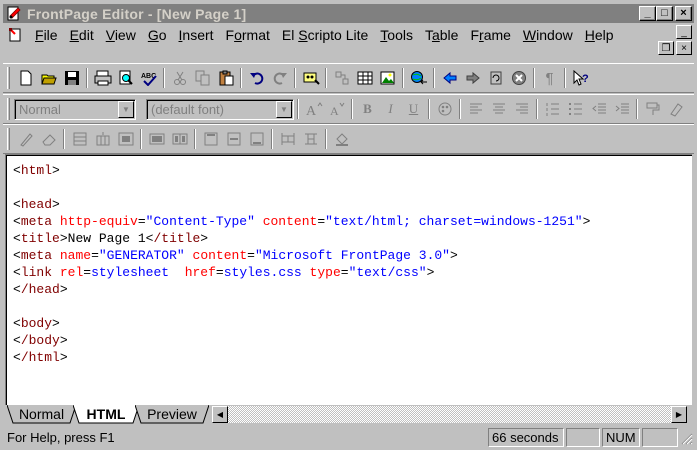  What do you see at coordinates (495, 78) in the screenshot?
I see `refresh-icon` at bounding box center [495, 78].